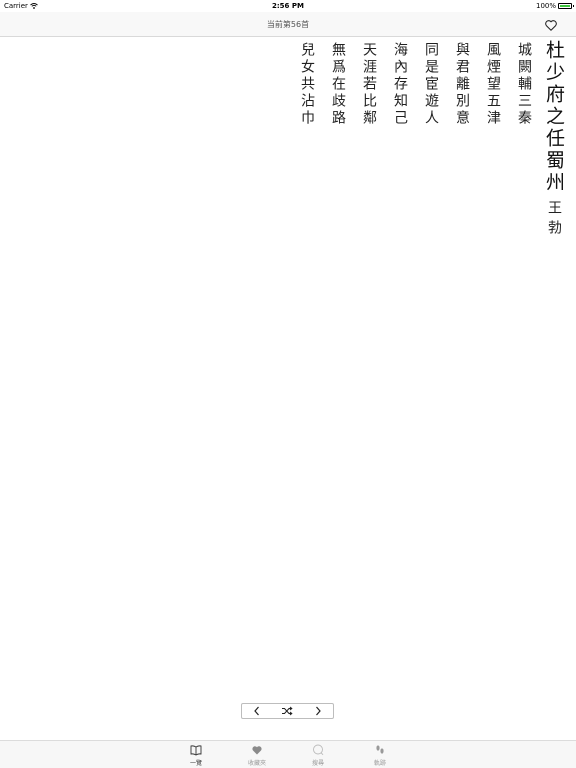 The image size is (576, 768). What do you see at coordinates (318, 750) in the screenshot?
I see `search-icon` at bounding box center [318, 750].